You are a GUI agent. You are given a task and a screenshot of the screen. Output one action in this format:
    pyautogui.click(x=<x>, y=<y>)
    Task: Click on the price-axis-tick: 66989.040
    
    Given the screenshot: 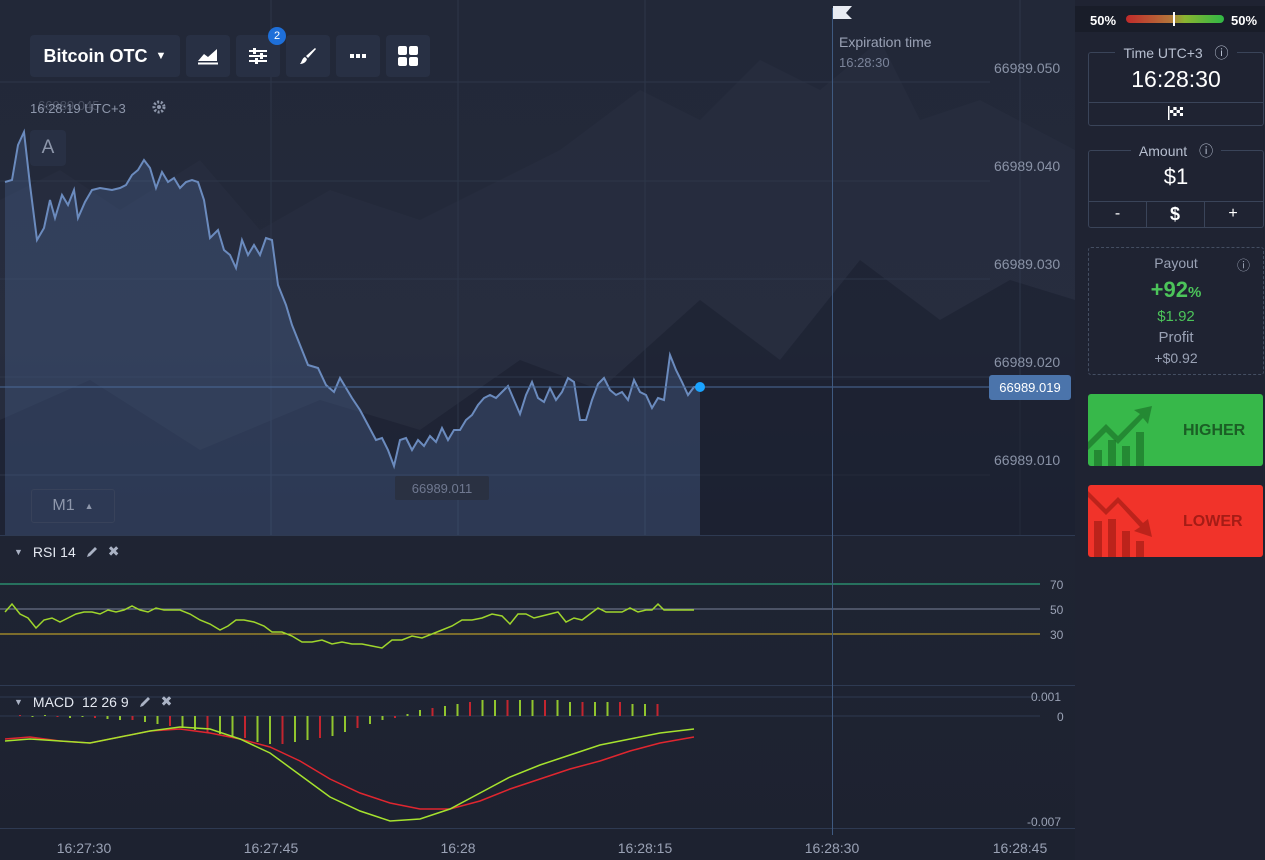 What is the action you would take?
    pyautogui.click(x=1027, y=166)
    